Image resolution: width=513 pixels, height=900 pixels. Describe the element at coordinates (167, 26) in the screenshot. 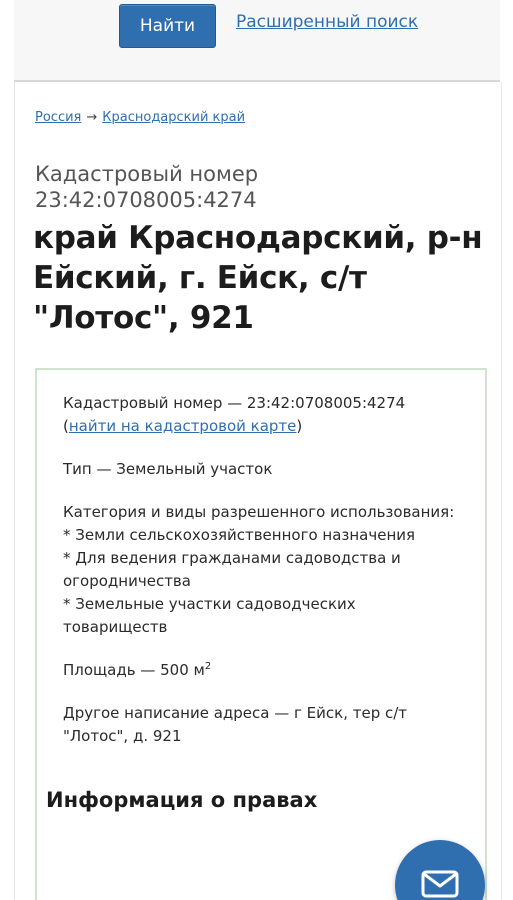

I see `search-button: Найти` at that location.